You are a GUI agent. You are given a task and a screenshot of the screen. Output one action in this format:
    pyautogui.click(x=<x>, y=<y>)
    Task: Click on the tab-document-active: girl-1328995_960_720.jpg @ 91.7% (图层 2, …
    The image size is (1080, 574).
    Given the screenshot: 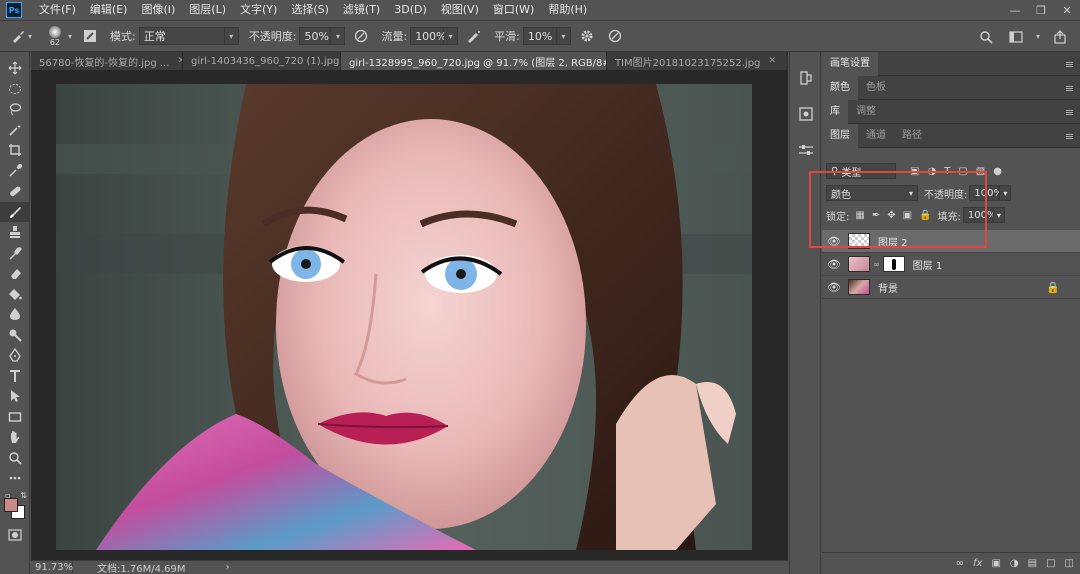 What is the action you would take?
    pyautogui.click(x=474, y=61)
    